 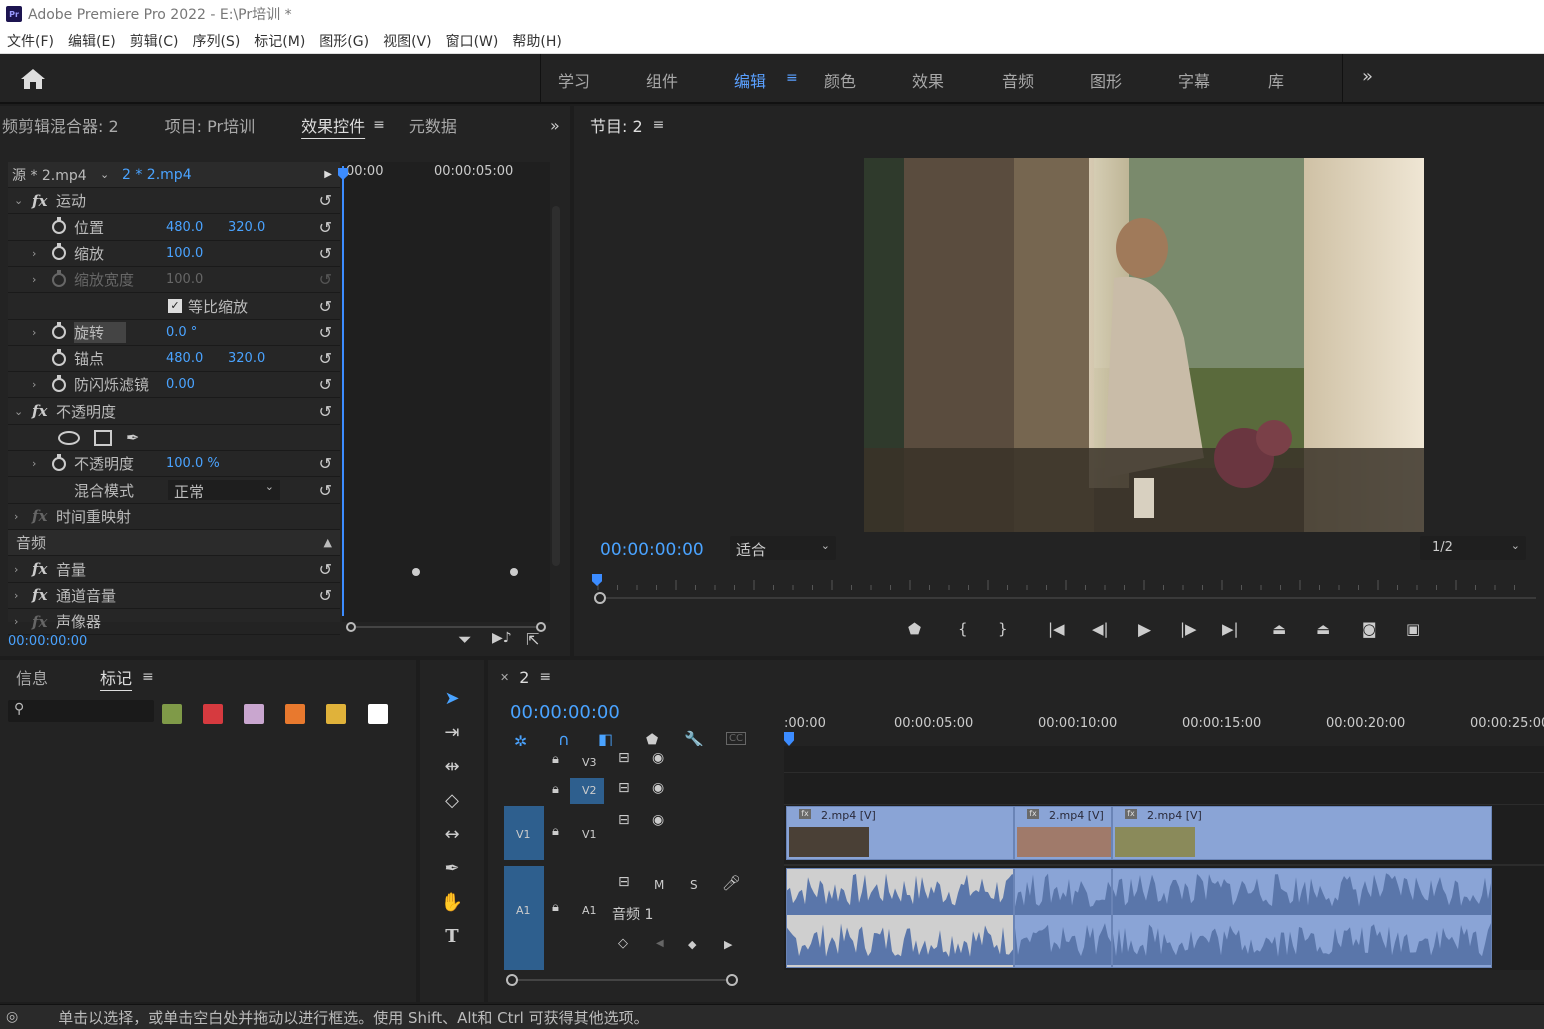 What do you see at coordinates (343, 391) in the screenshot?
I see `ec-playhead` at bounding box center [343, 391].